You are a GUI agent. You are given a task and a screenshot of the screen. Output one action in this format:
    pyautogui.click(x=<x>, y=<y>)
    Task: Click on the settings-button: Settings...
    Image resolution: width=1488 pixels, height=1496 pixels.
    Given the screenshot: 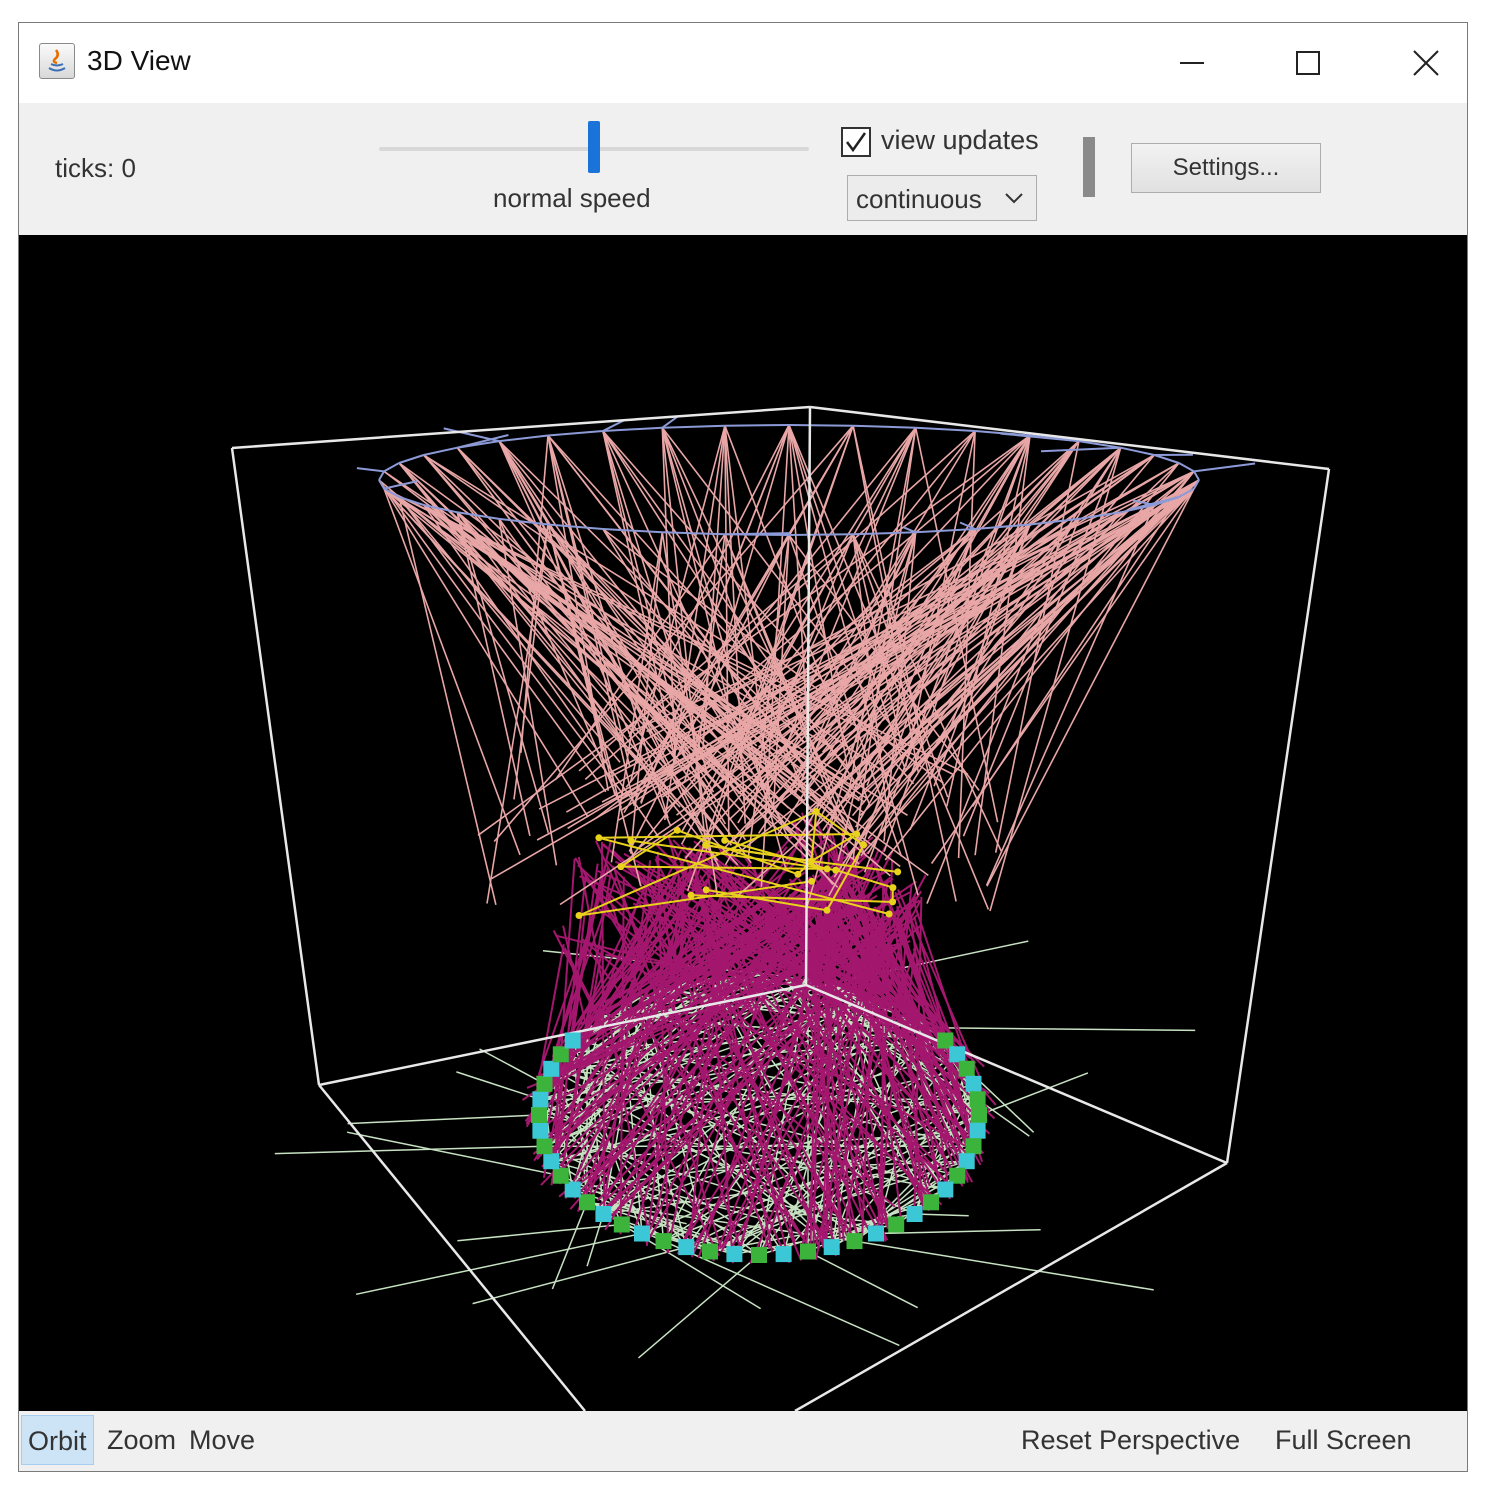 What is the action you would take?
    pyautogui.click(x=1226, y=168)
    